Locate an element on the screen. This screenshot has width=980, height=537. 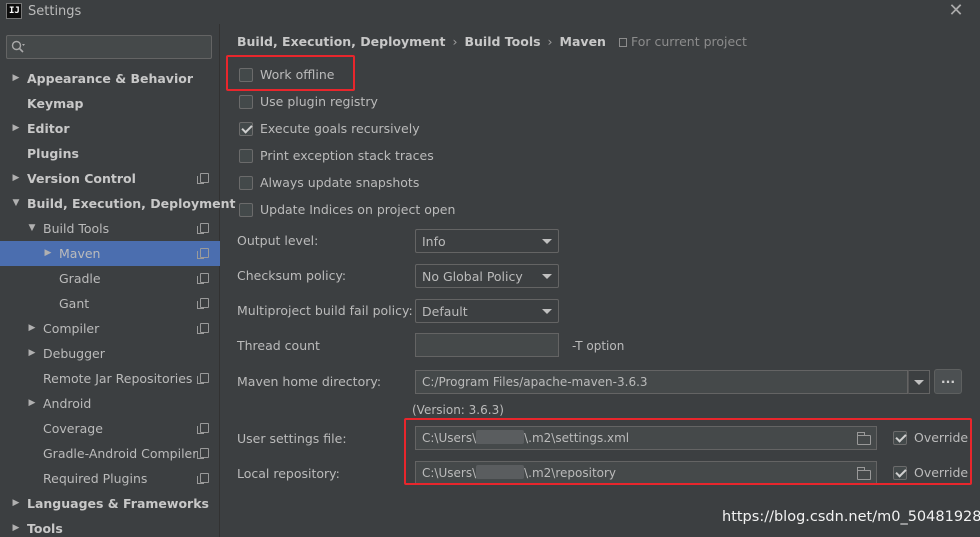
user-settings-path-prefix: C:\Users\ is located at coordinates (449, 438).